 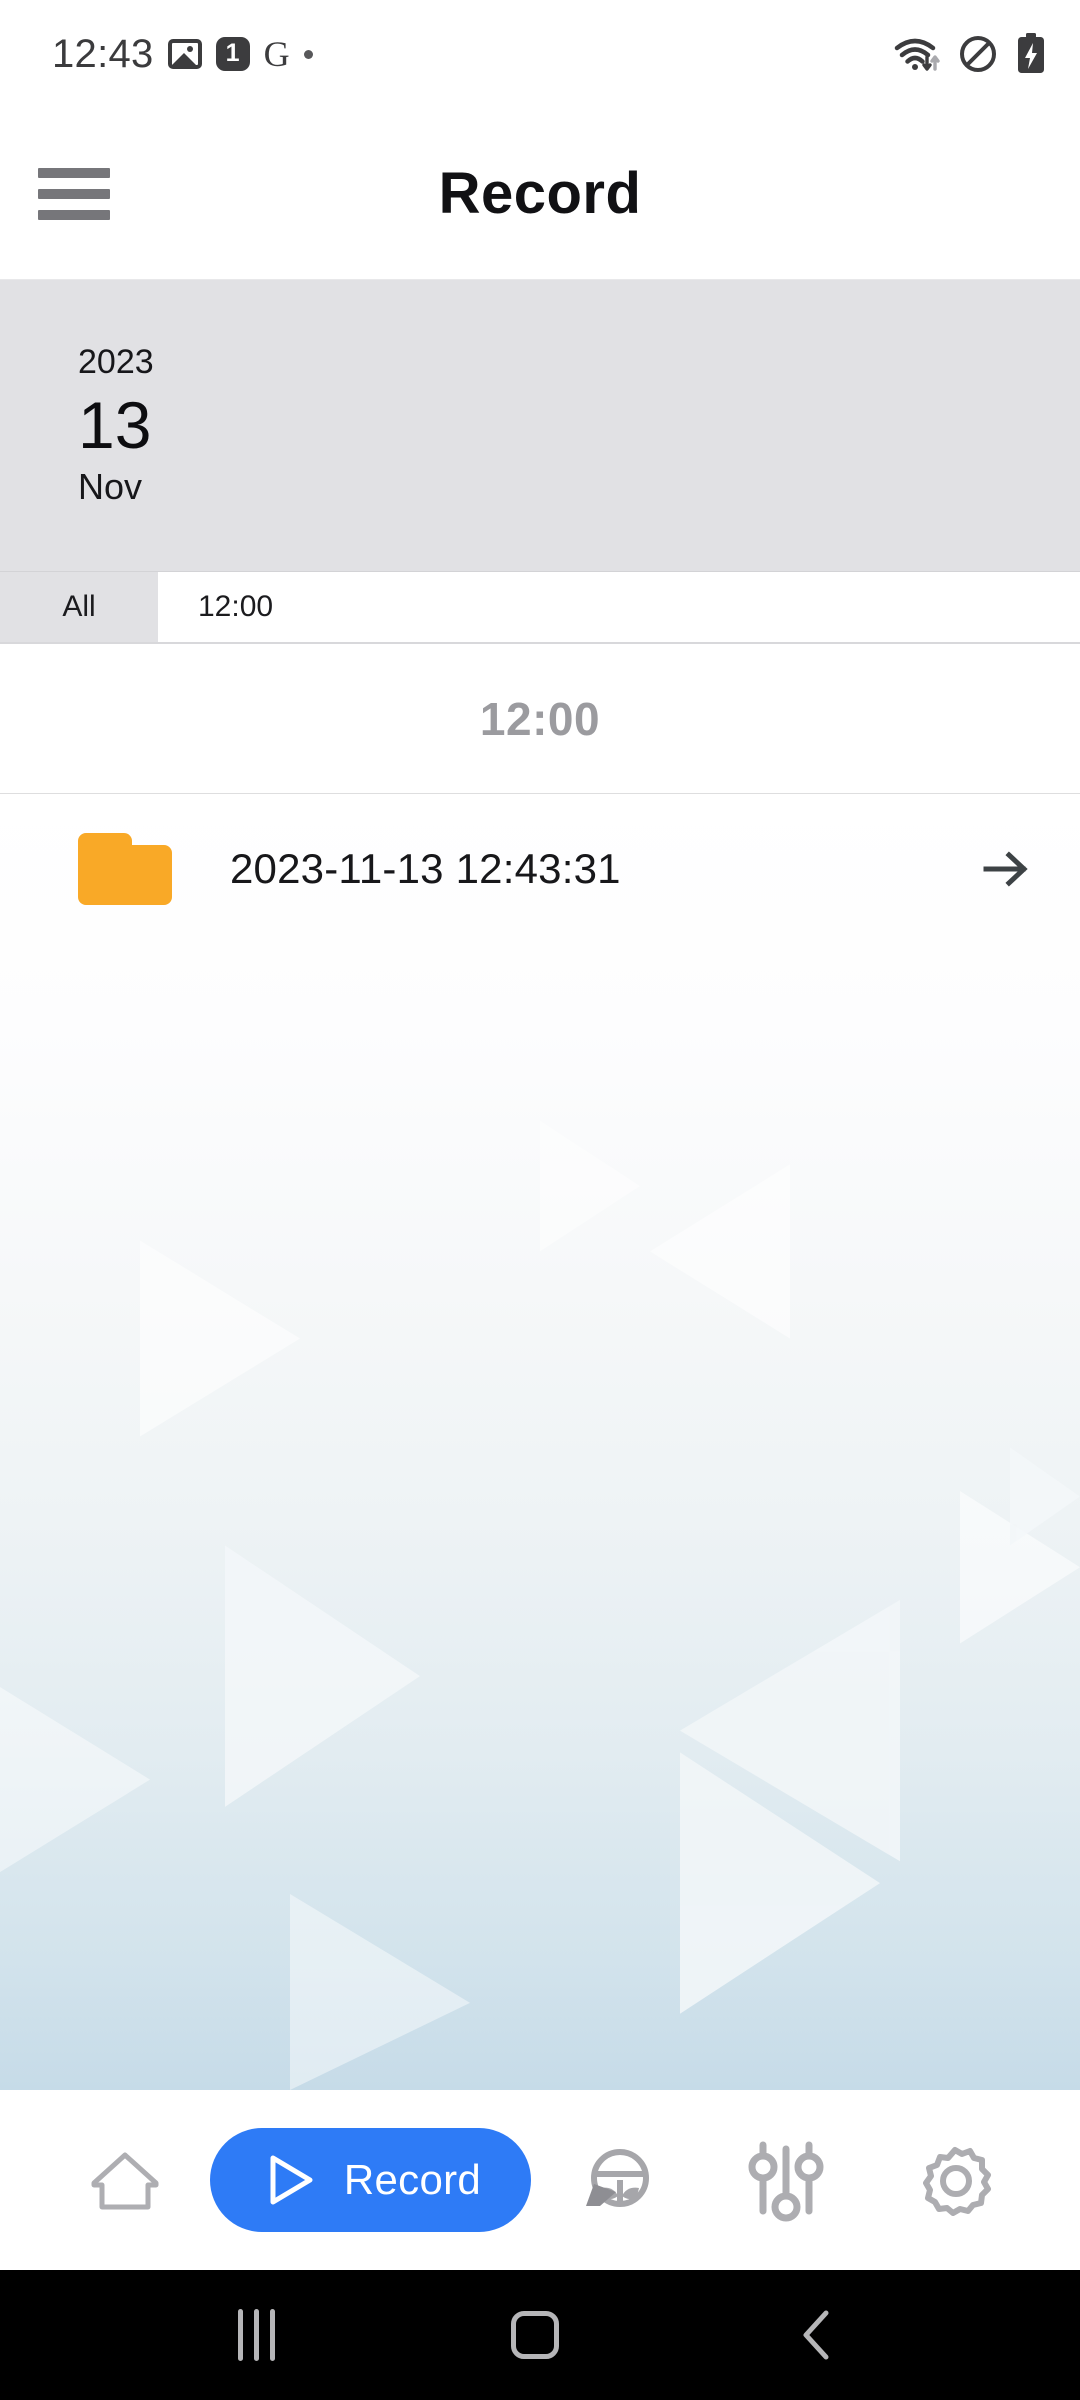 I want to click on status-bar-clock: 12:43, so click(x=103, y=53).